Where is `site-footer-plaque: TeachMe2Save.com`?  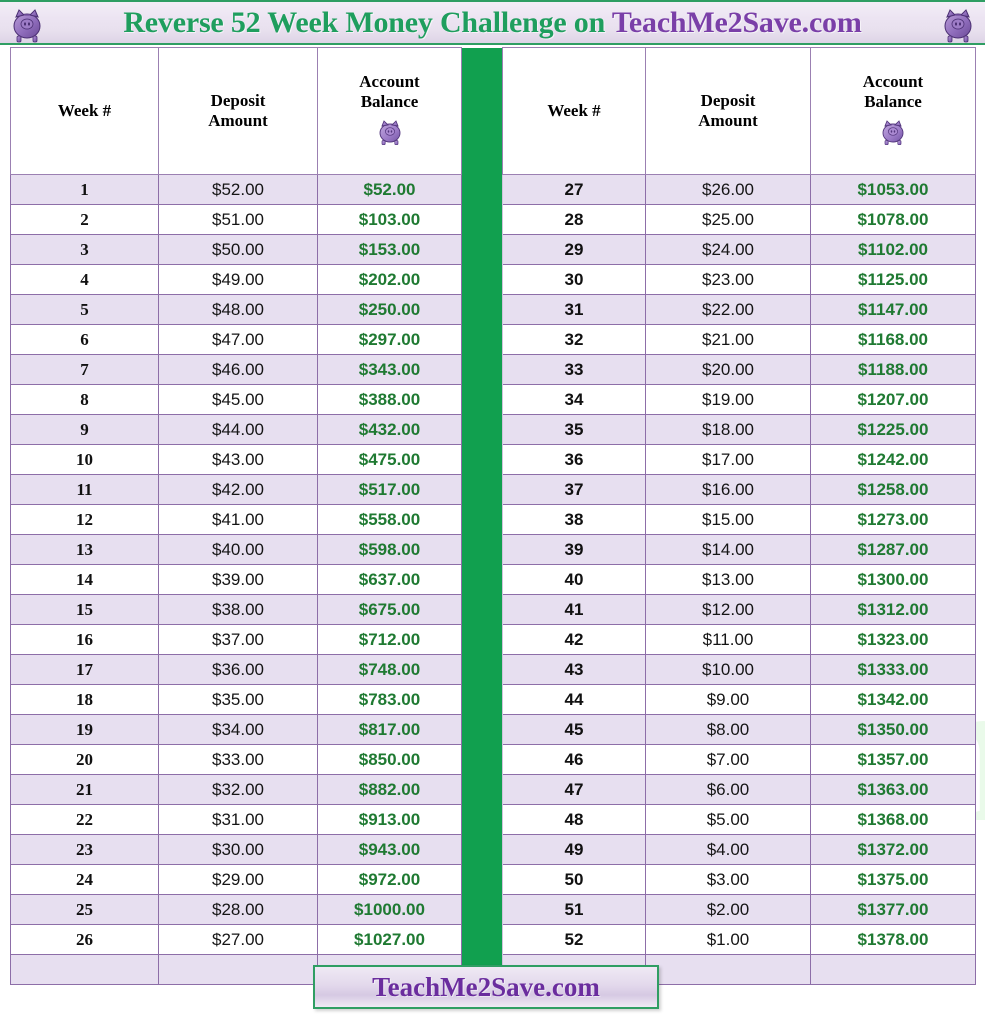
site-footer-plaque: TeachMe2Save.com is located at coordinates (486, 987).